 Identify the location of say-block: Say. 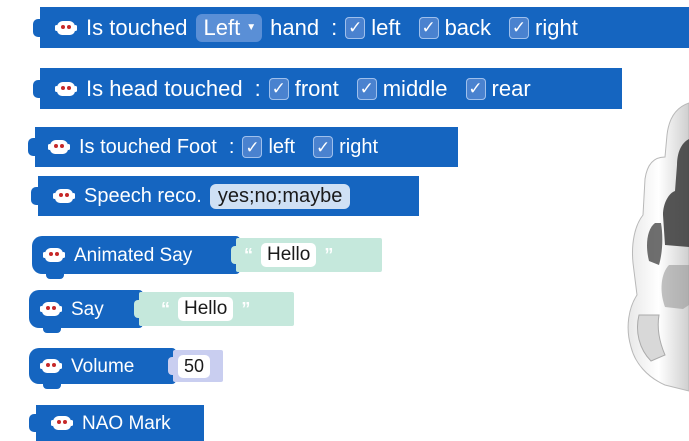
(86, 311).